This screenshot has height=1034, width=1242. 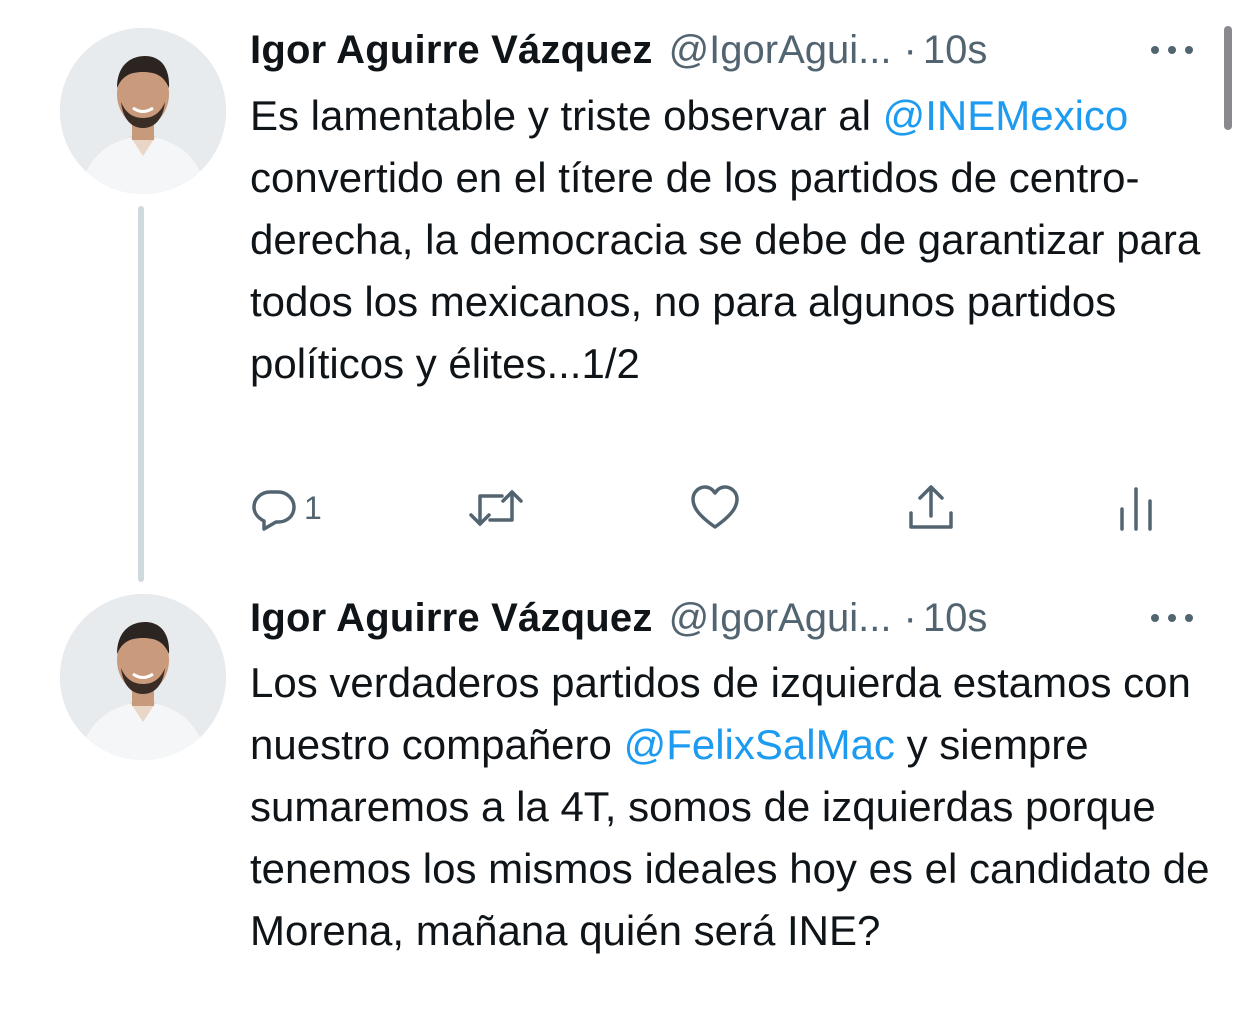 What do you see at coordinates (1228, 78) in the screenshot?
I see `scrollbar` at bounding box center [1228, 78].